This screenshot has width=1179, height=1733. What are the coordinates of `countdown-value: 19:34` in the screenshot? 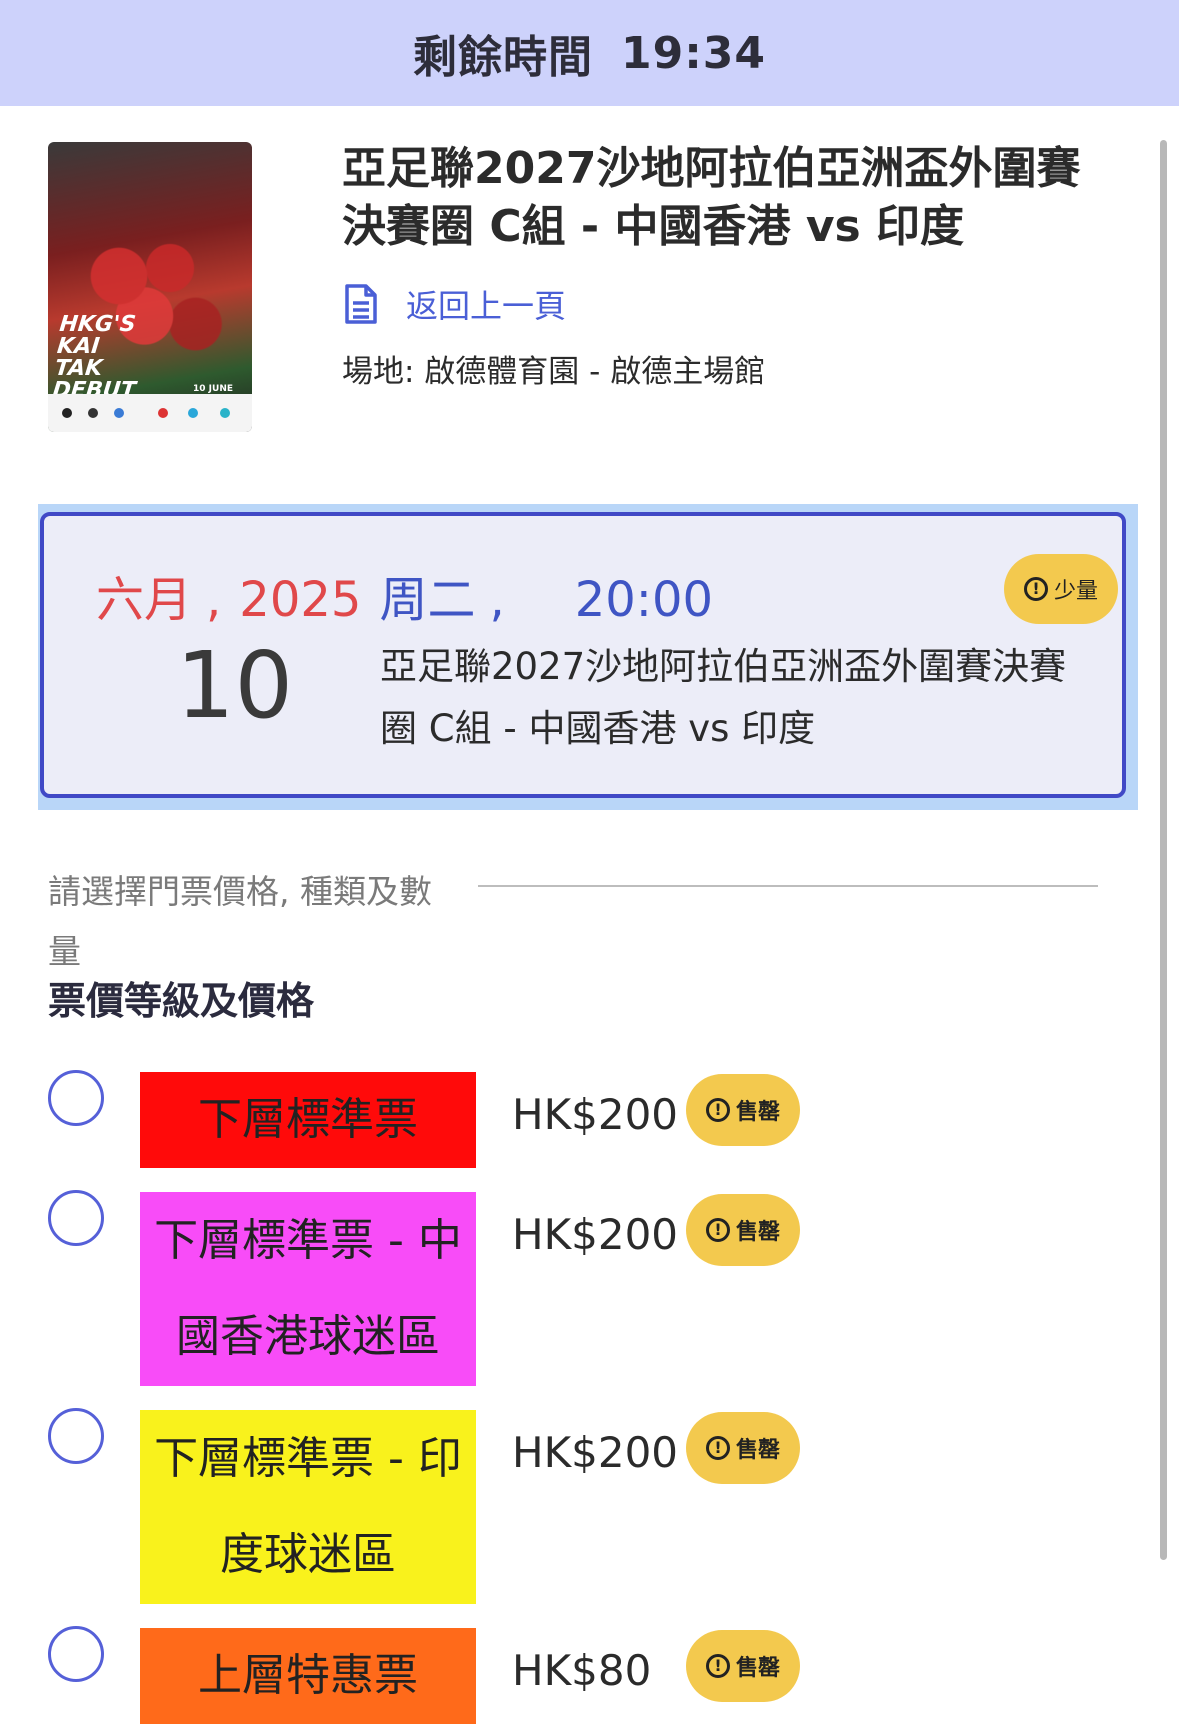 It's located at (693, 53).